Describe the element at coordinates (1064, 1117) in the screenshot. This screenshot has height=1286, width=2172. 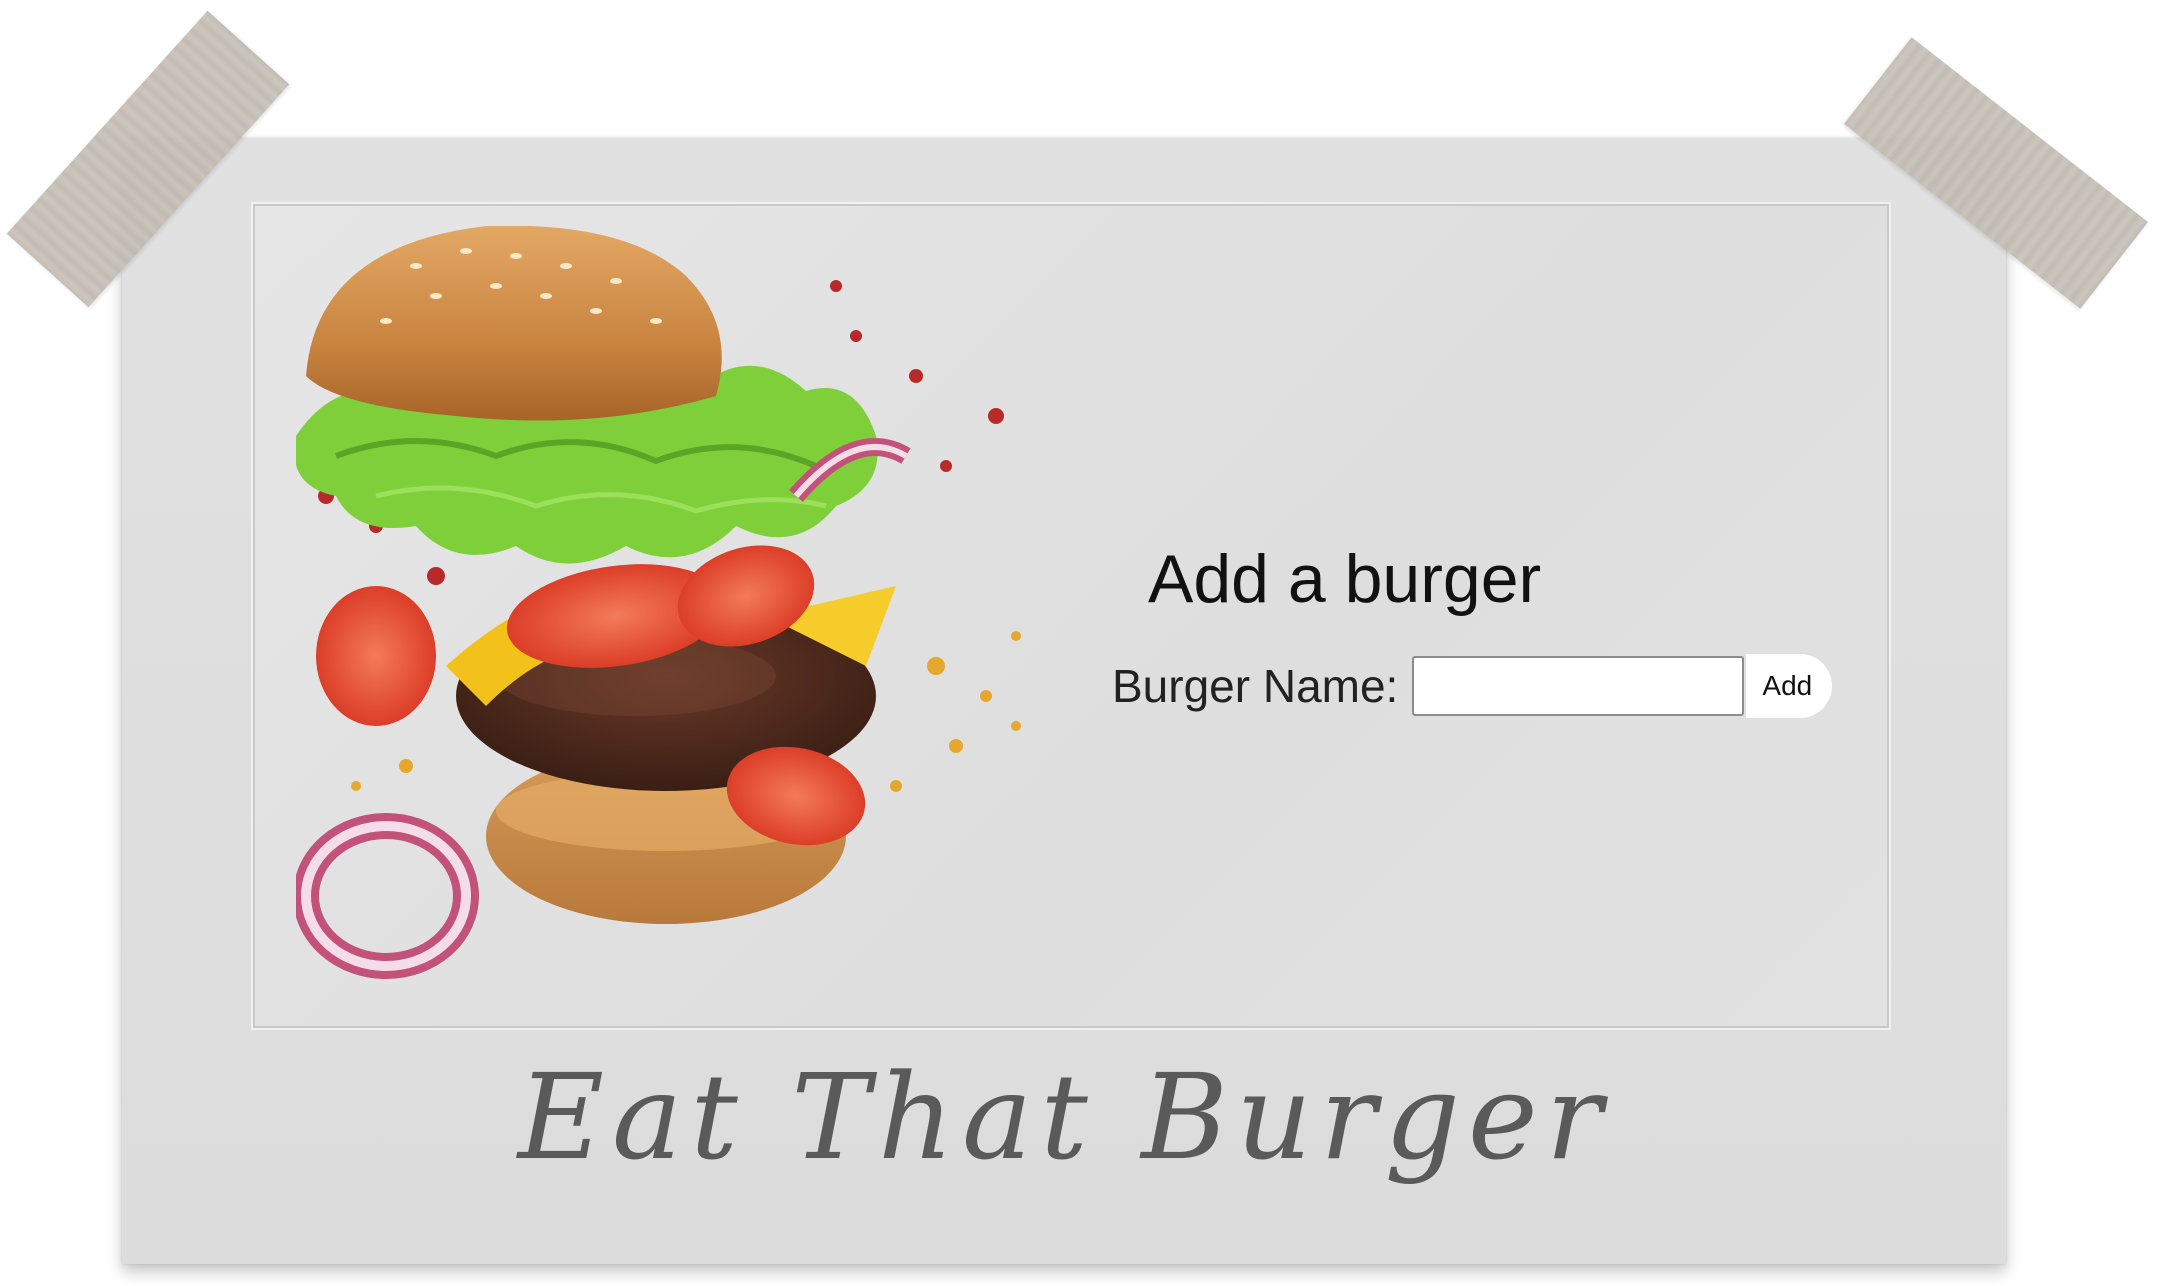
I see `caption-title: Eat That Burger` at that location.